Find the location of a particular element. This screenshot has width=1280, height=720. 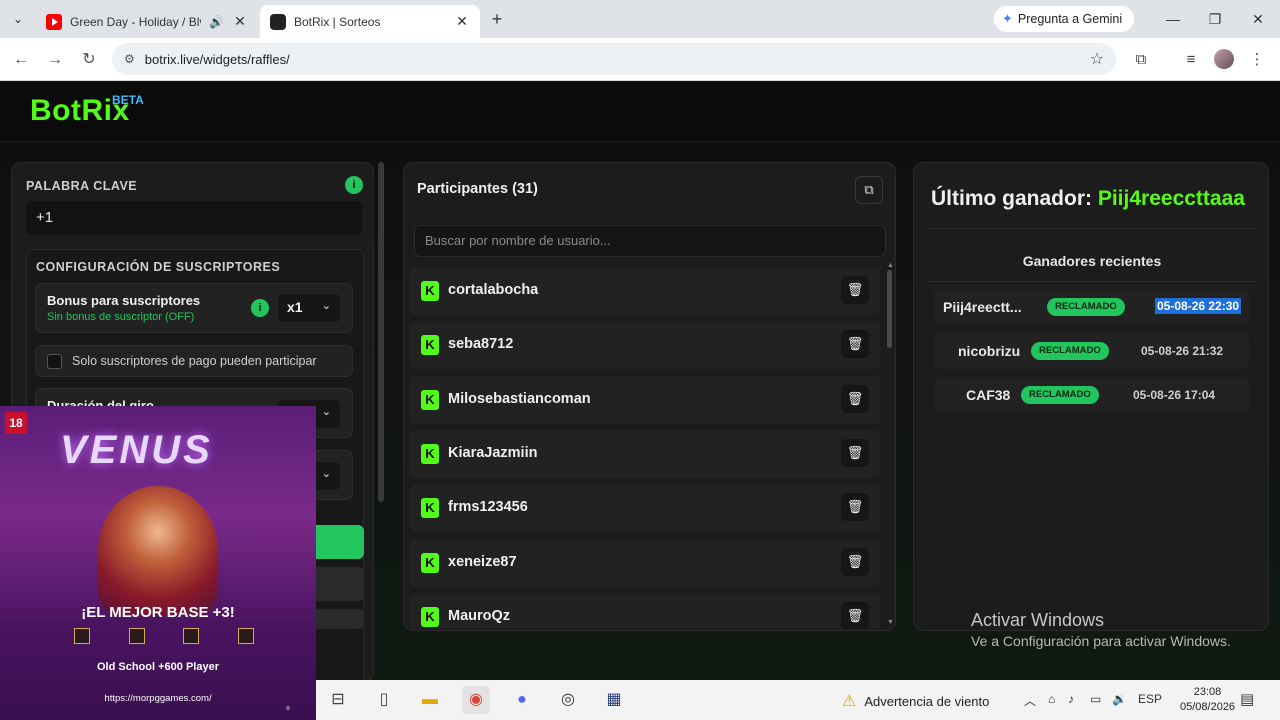

copy-icon: ⧉ is located at coordinates (869, 190).